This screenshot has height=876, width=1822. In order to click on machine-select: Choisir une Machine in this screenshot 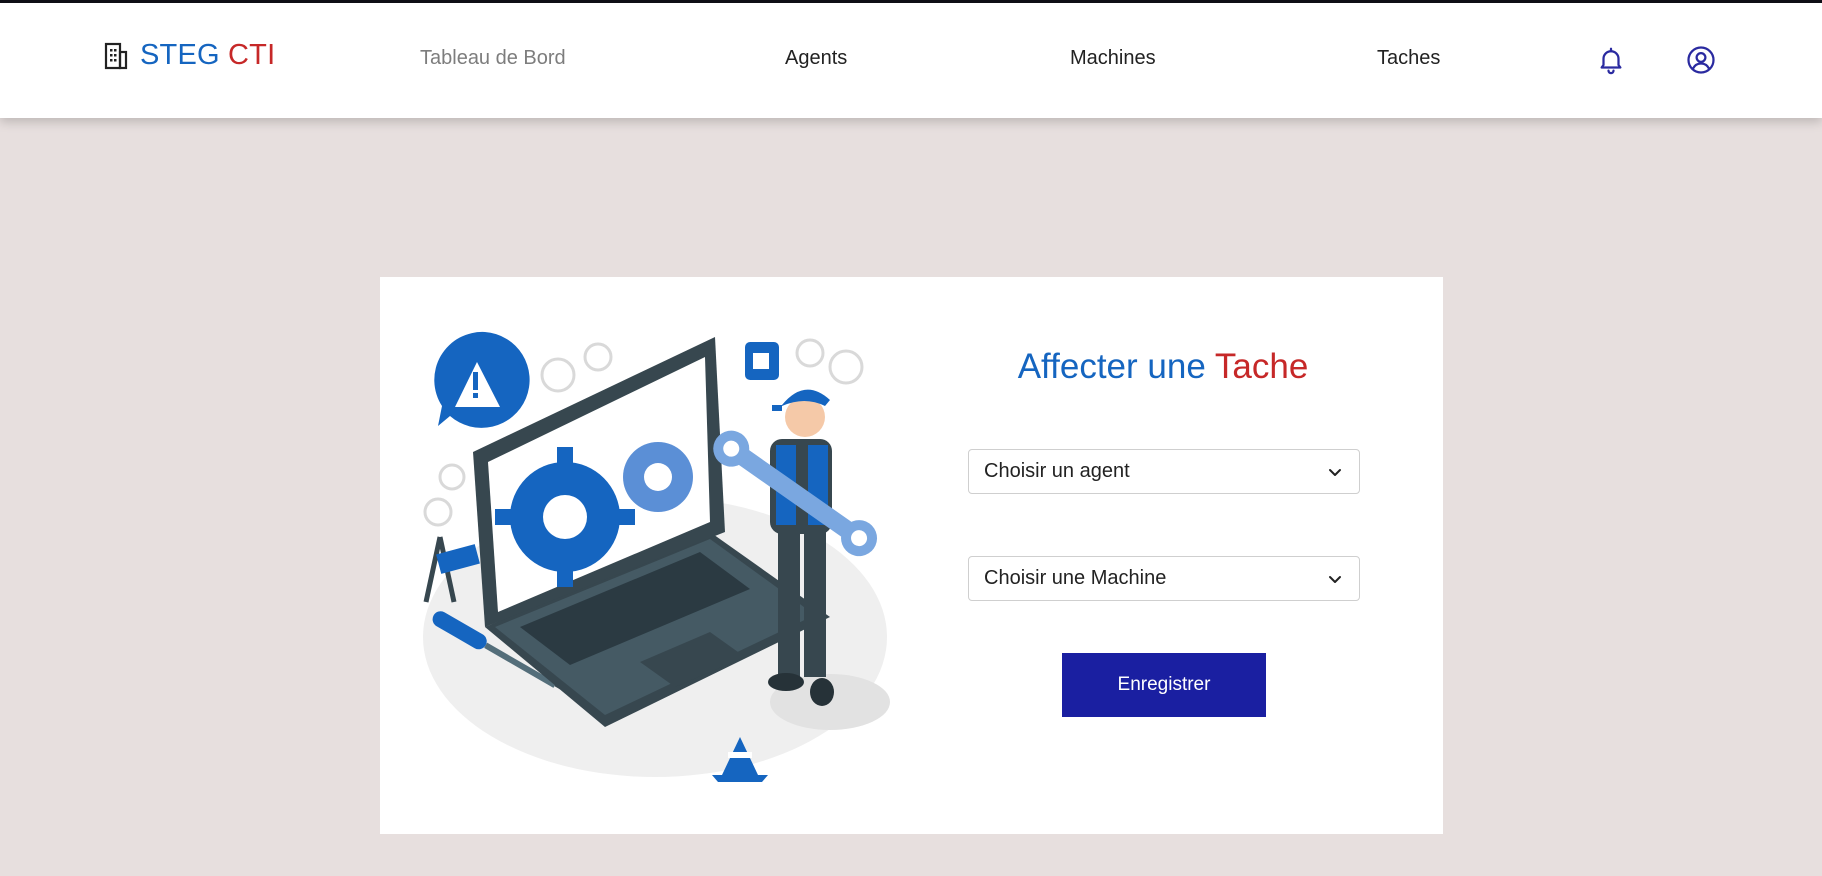, I will do `click(1164, 578)`.